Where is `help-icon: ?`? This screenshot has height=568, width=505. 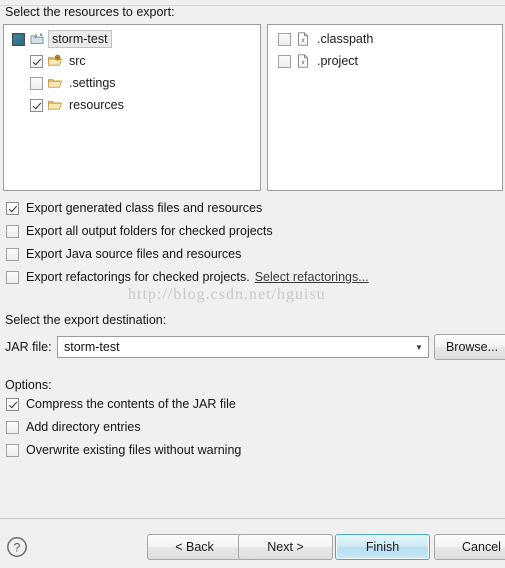
help-icon: ? is located at coordinates (17, 547).